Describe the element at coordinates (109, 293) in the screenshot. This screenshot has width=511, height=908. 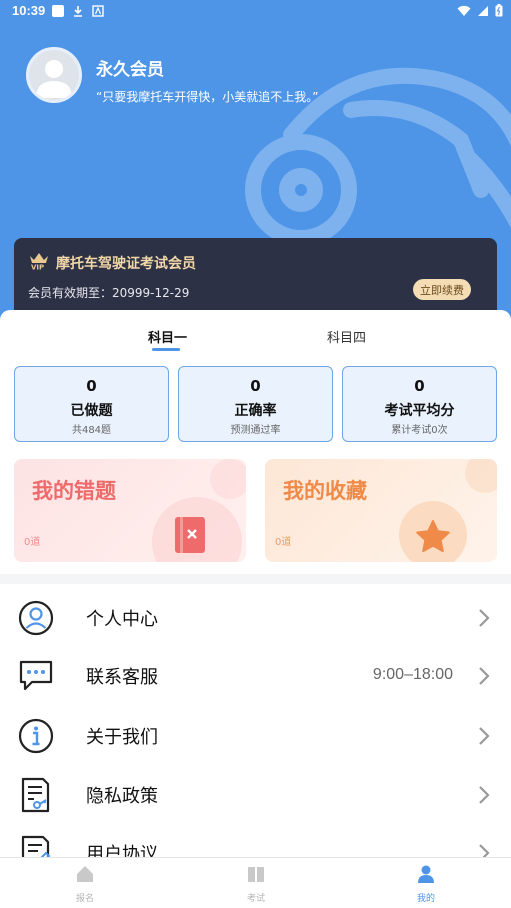
I see `vip-expire-date: 会员有效期至：20999-12-29` at that location.